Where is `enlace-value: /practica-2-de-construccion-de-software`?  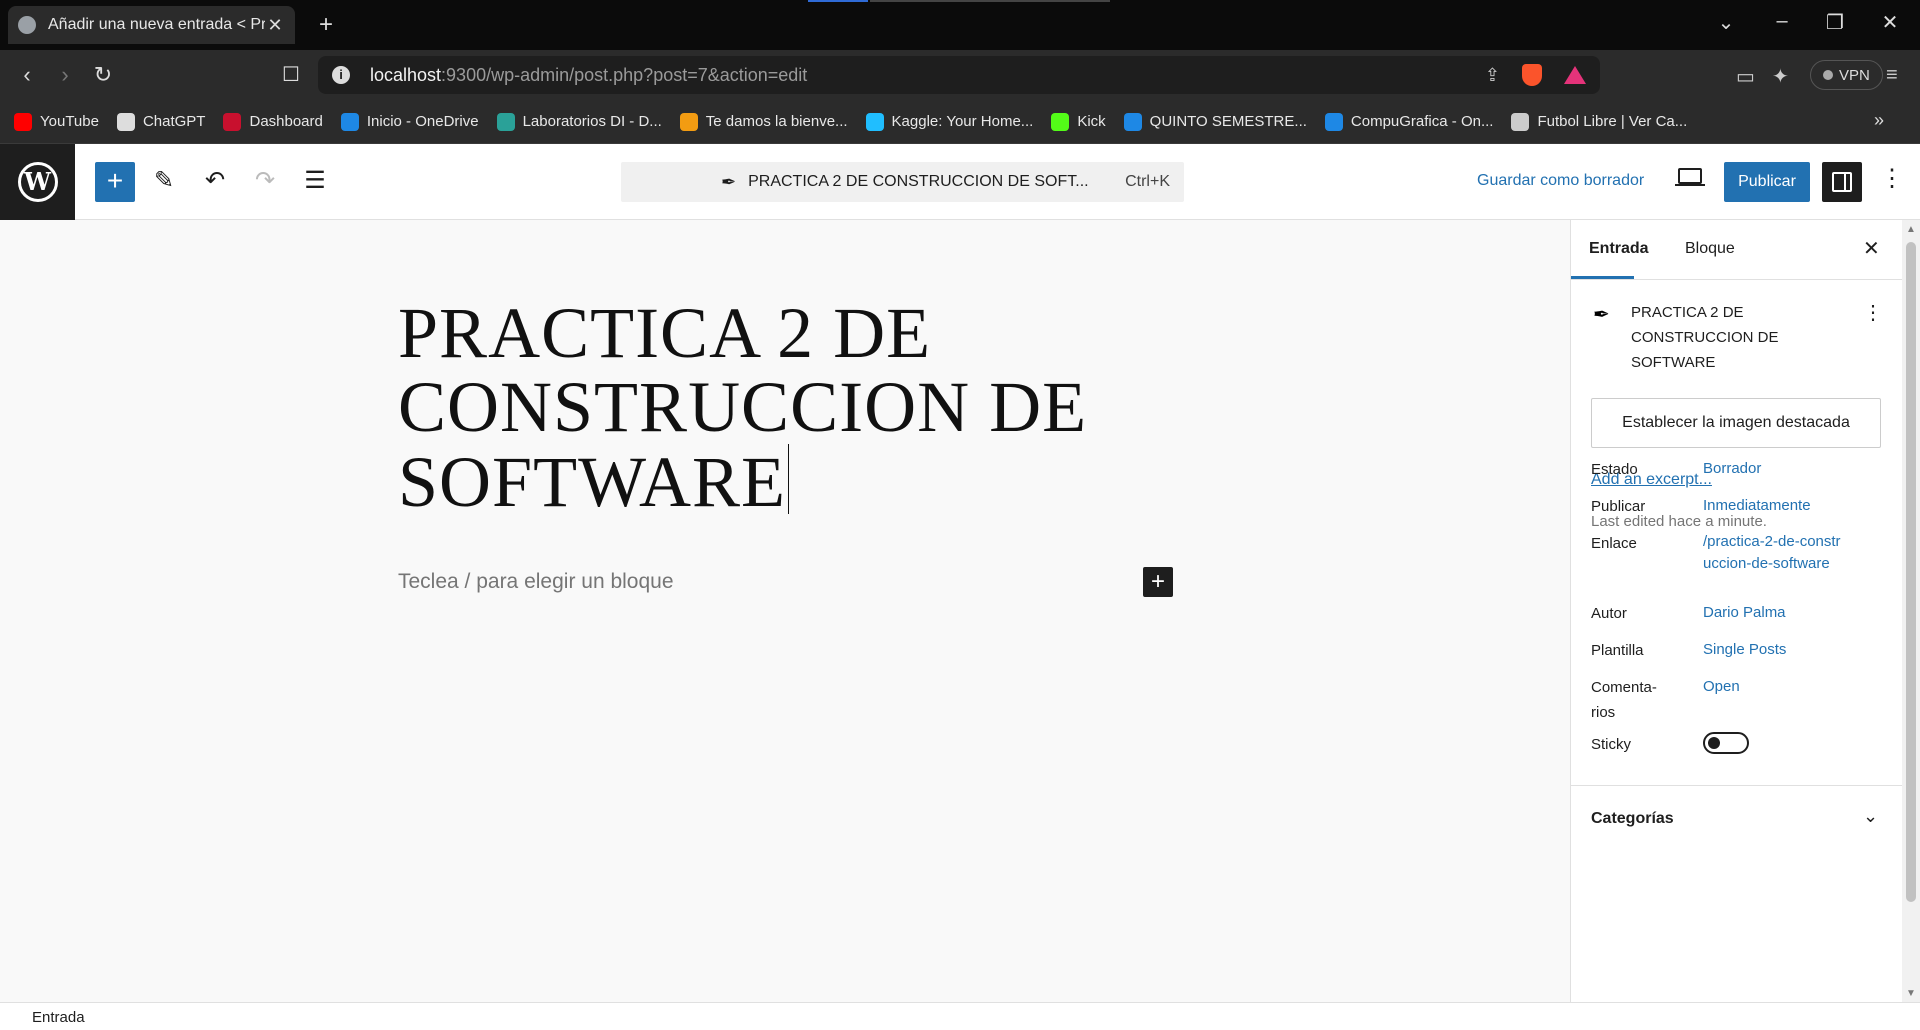 enlace-value: /practica-2-de-construccion-de-software is located at coordinates (1773, 553).